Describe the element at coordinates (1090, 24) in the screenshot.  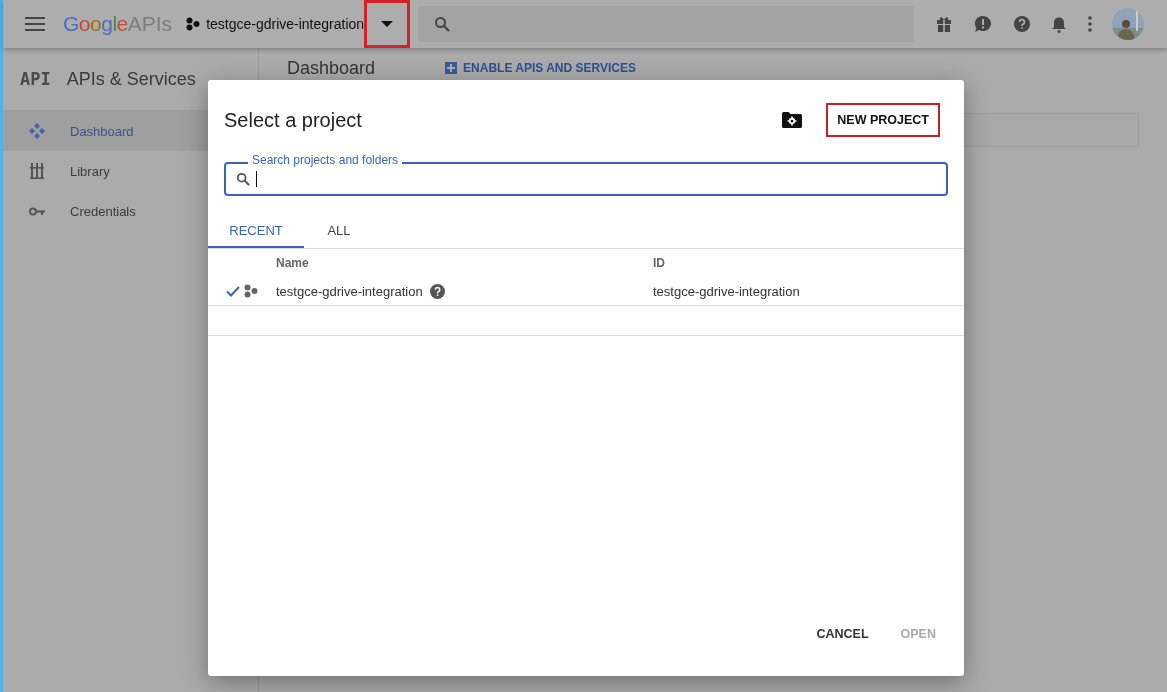
I see `more-icon` at that location.